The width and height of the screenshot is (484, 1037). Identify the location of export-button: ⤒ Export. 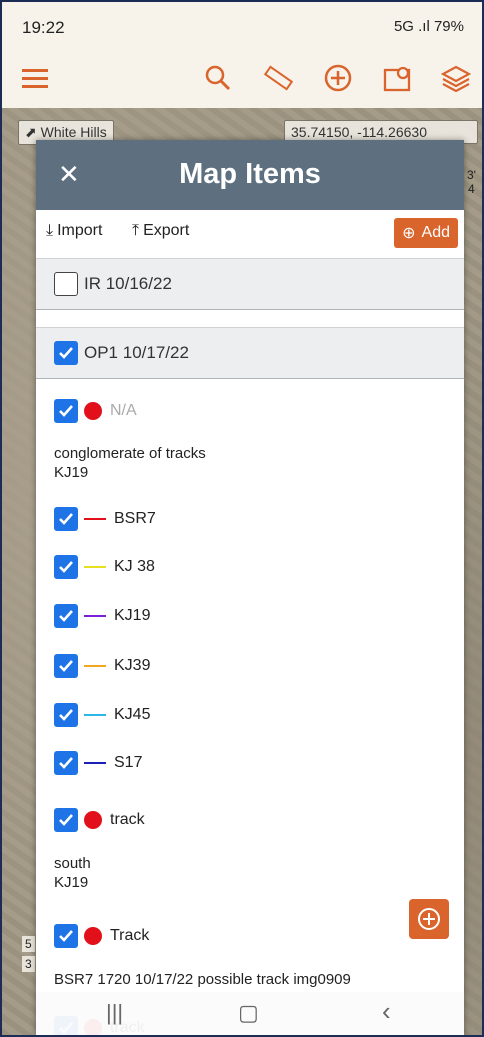
(160, 231).